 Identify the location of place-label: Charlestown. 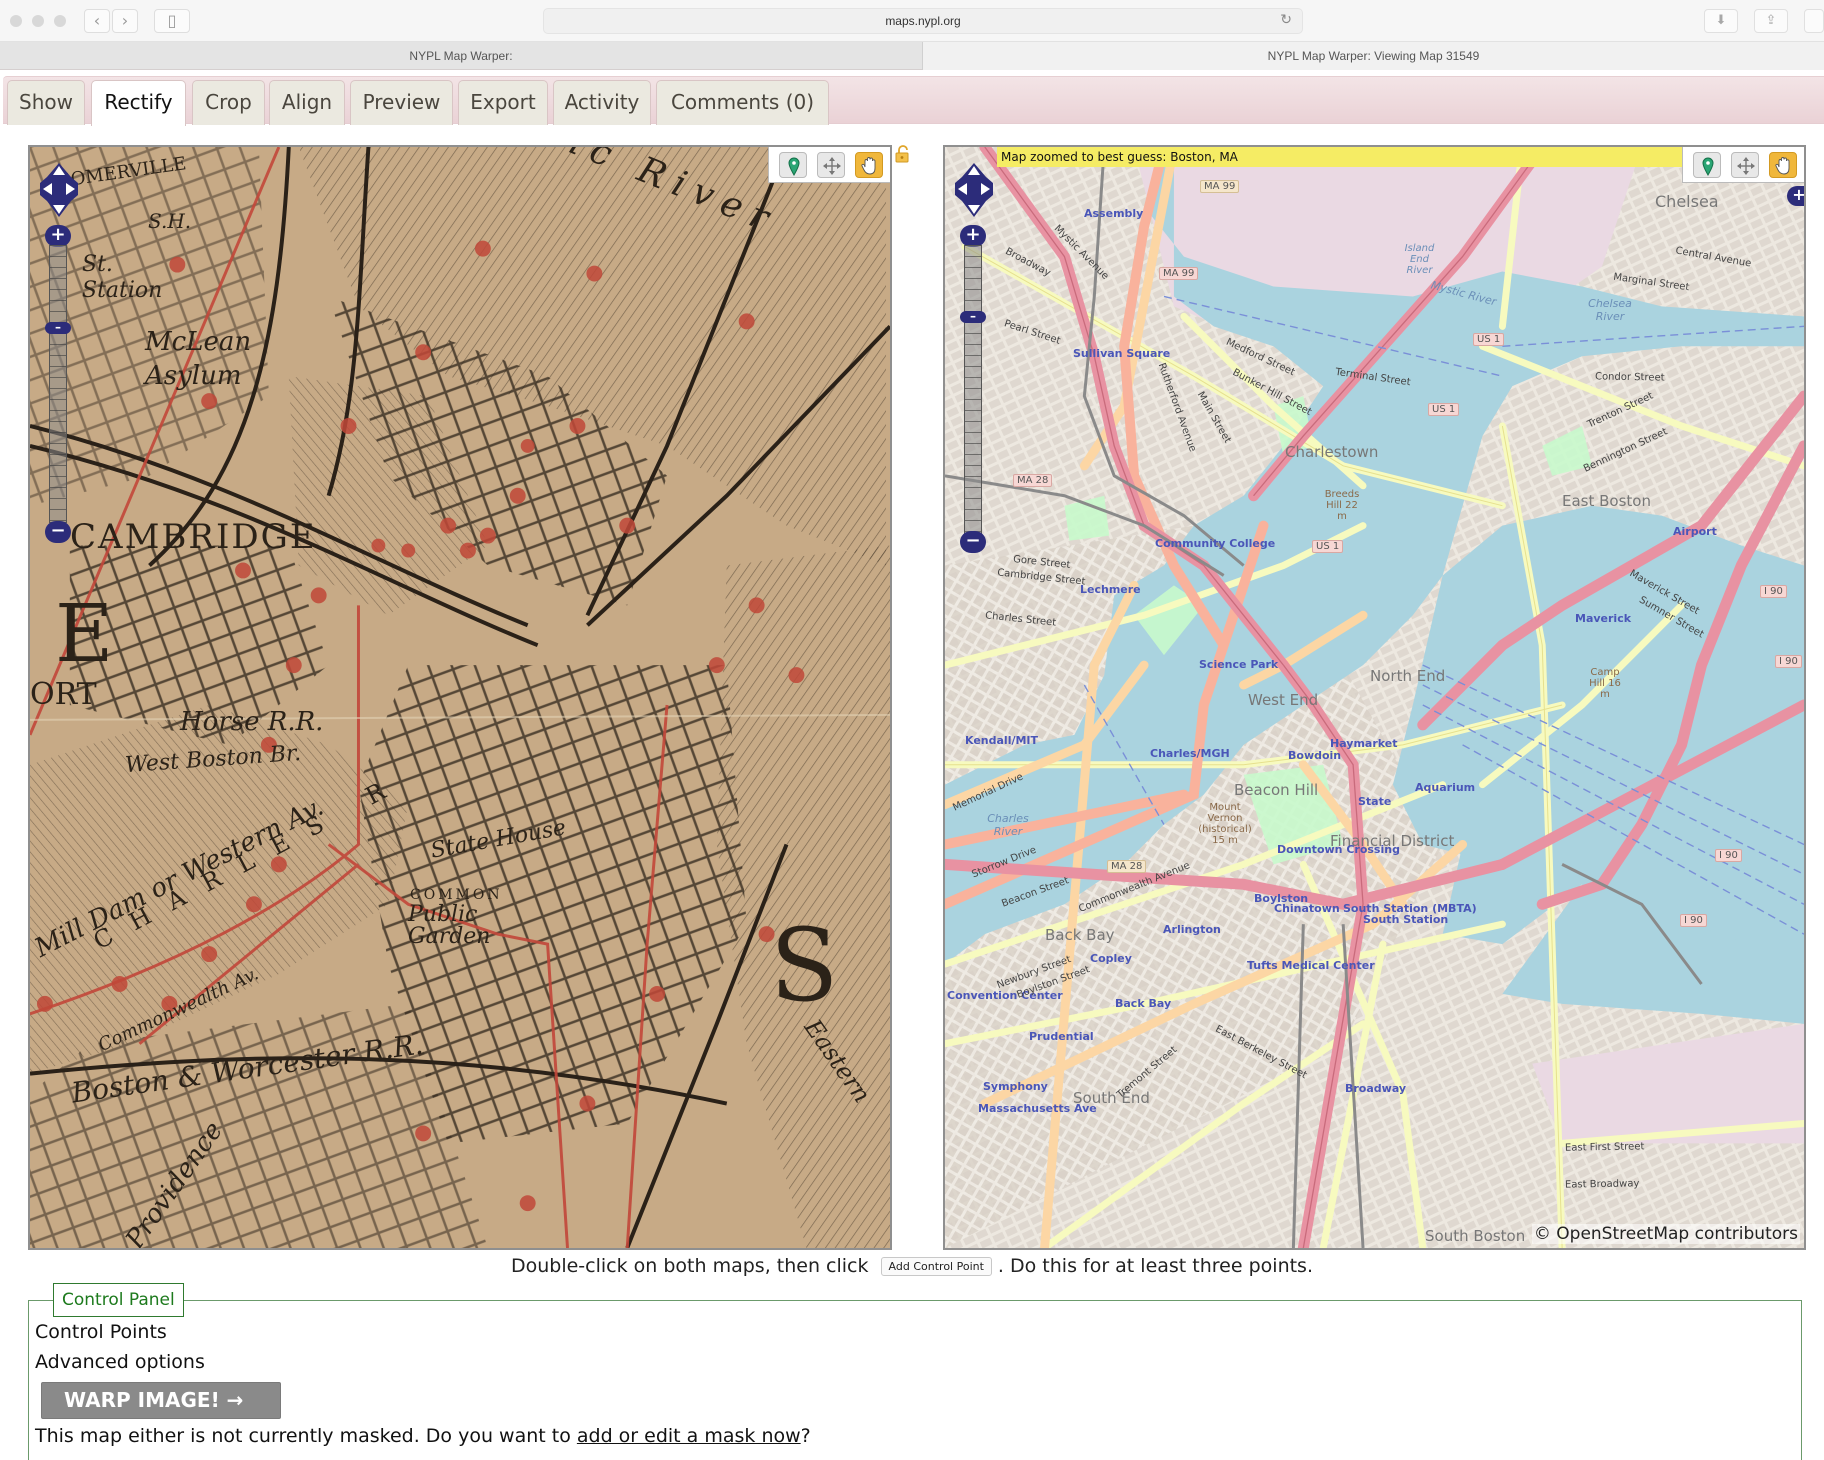
(1332, 452).